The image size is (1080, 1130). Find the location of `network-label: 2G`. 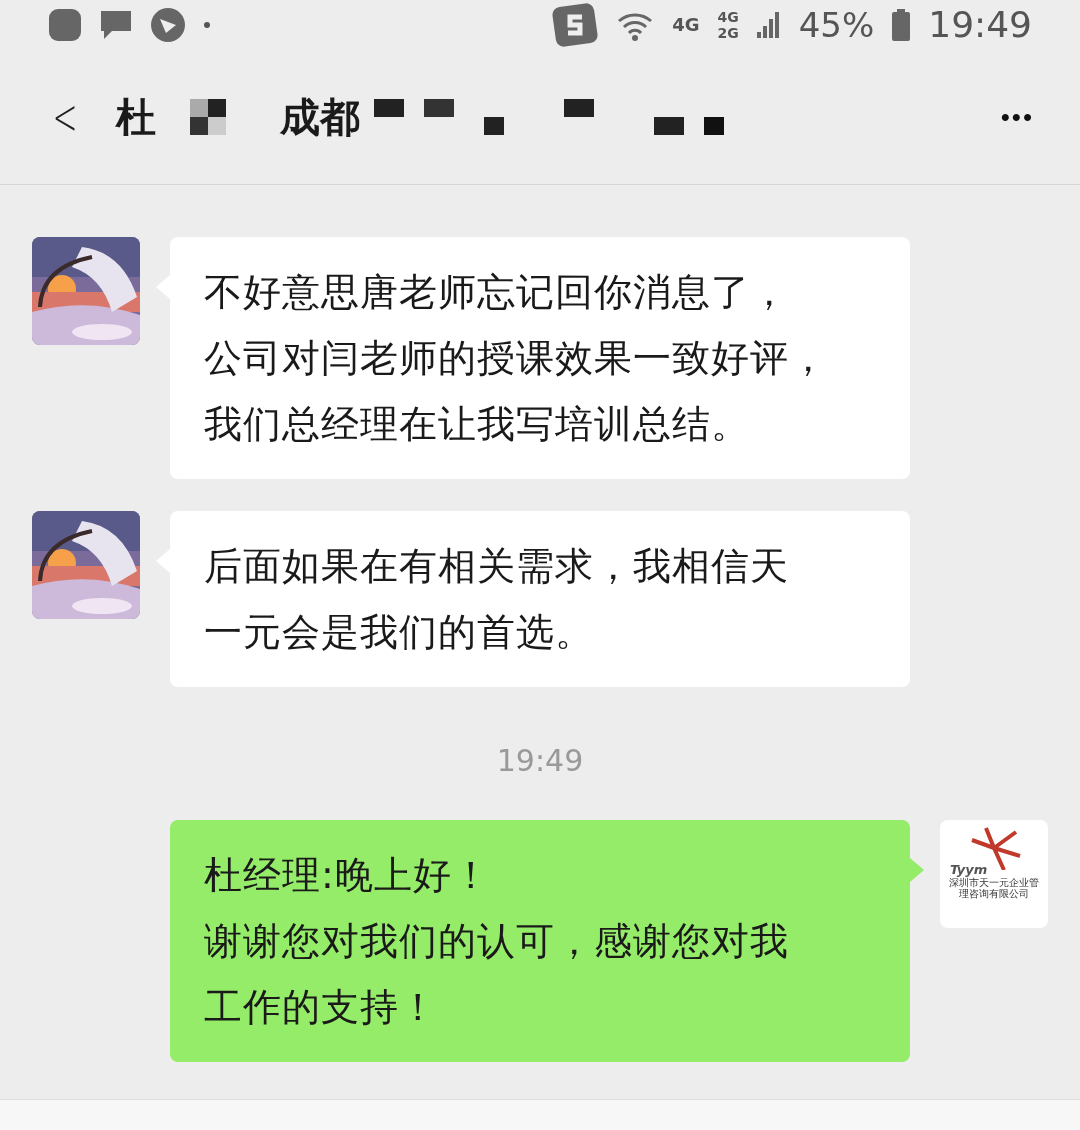

network-label: 2G is located at coordinates (728, 33).